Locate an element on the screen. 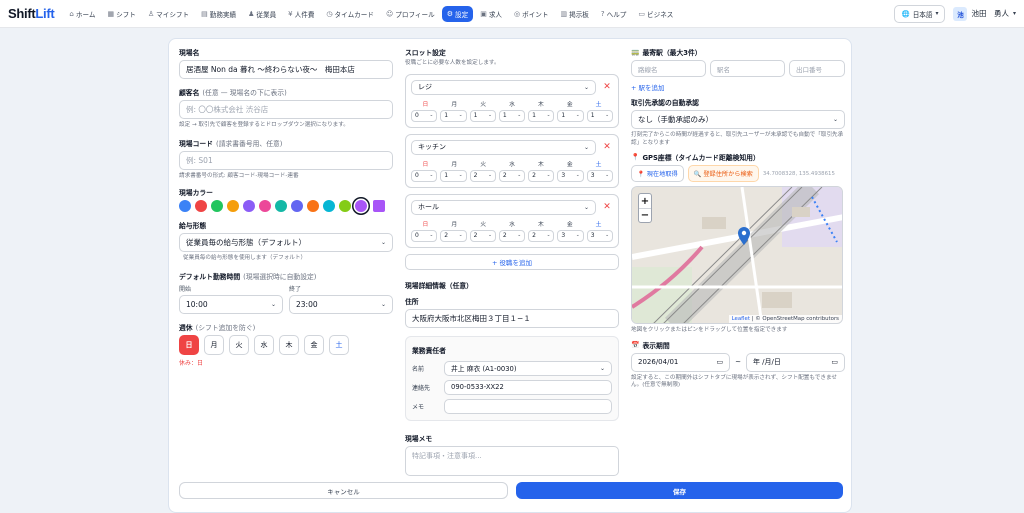  start-date-input: 2026/04/01 ▭ is located at coordinates (681, 362).